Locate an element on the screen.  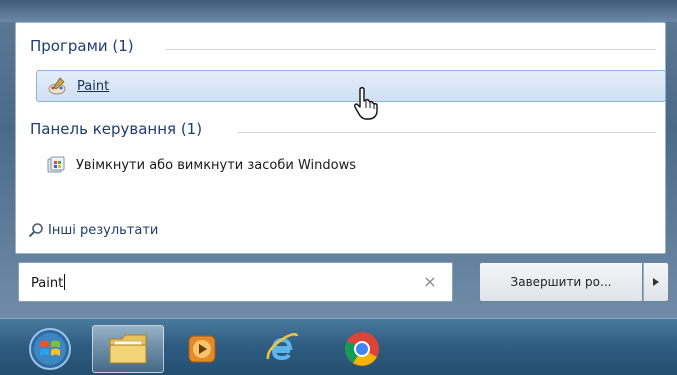
taskbar-item-internet-explorer is located at coordinates (282, 349).